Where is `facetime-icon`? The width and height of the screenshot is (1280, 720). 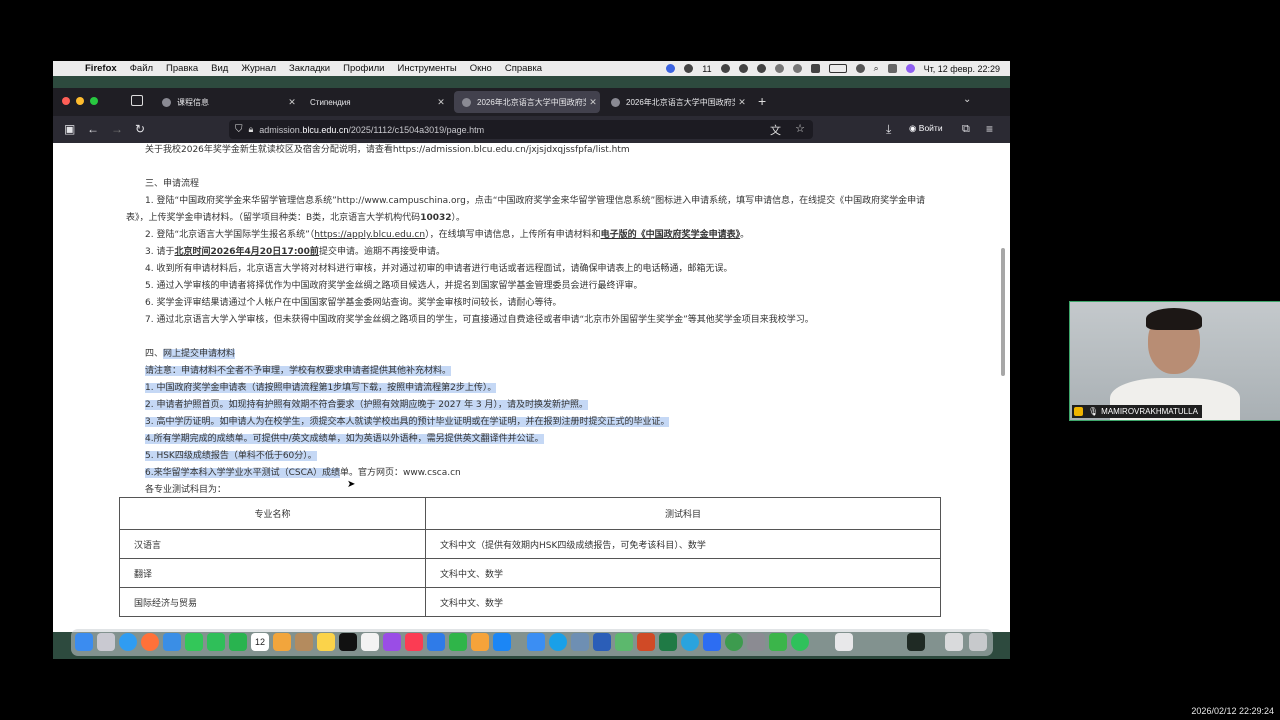
facetime-icon is located at coordinates (216, 642).